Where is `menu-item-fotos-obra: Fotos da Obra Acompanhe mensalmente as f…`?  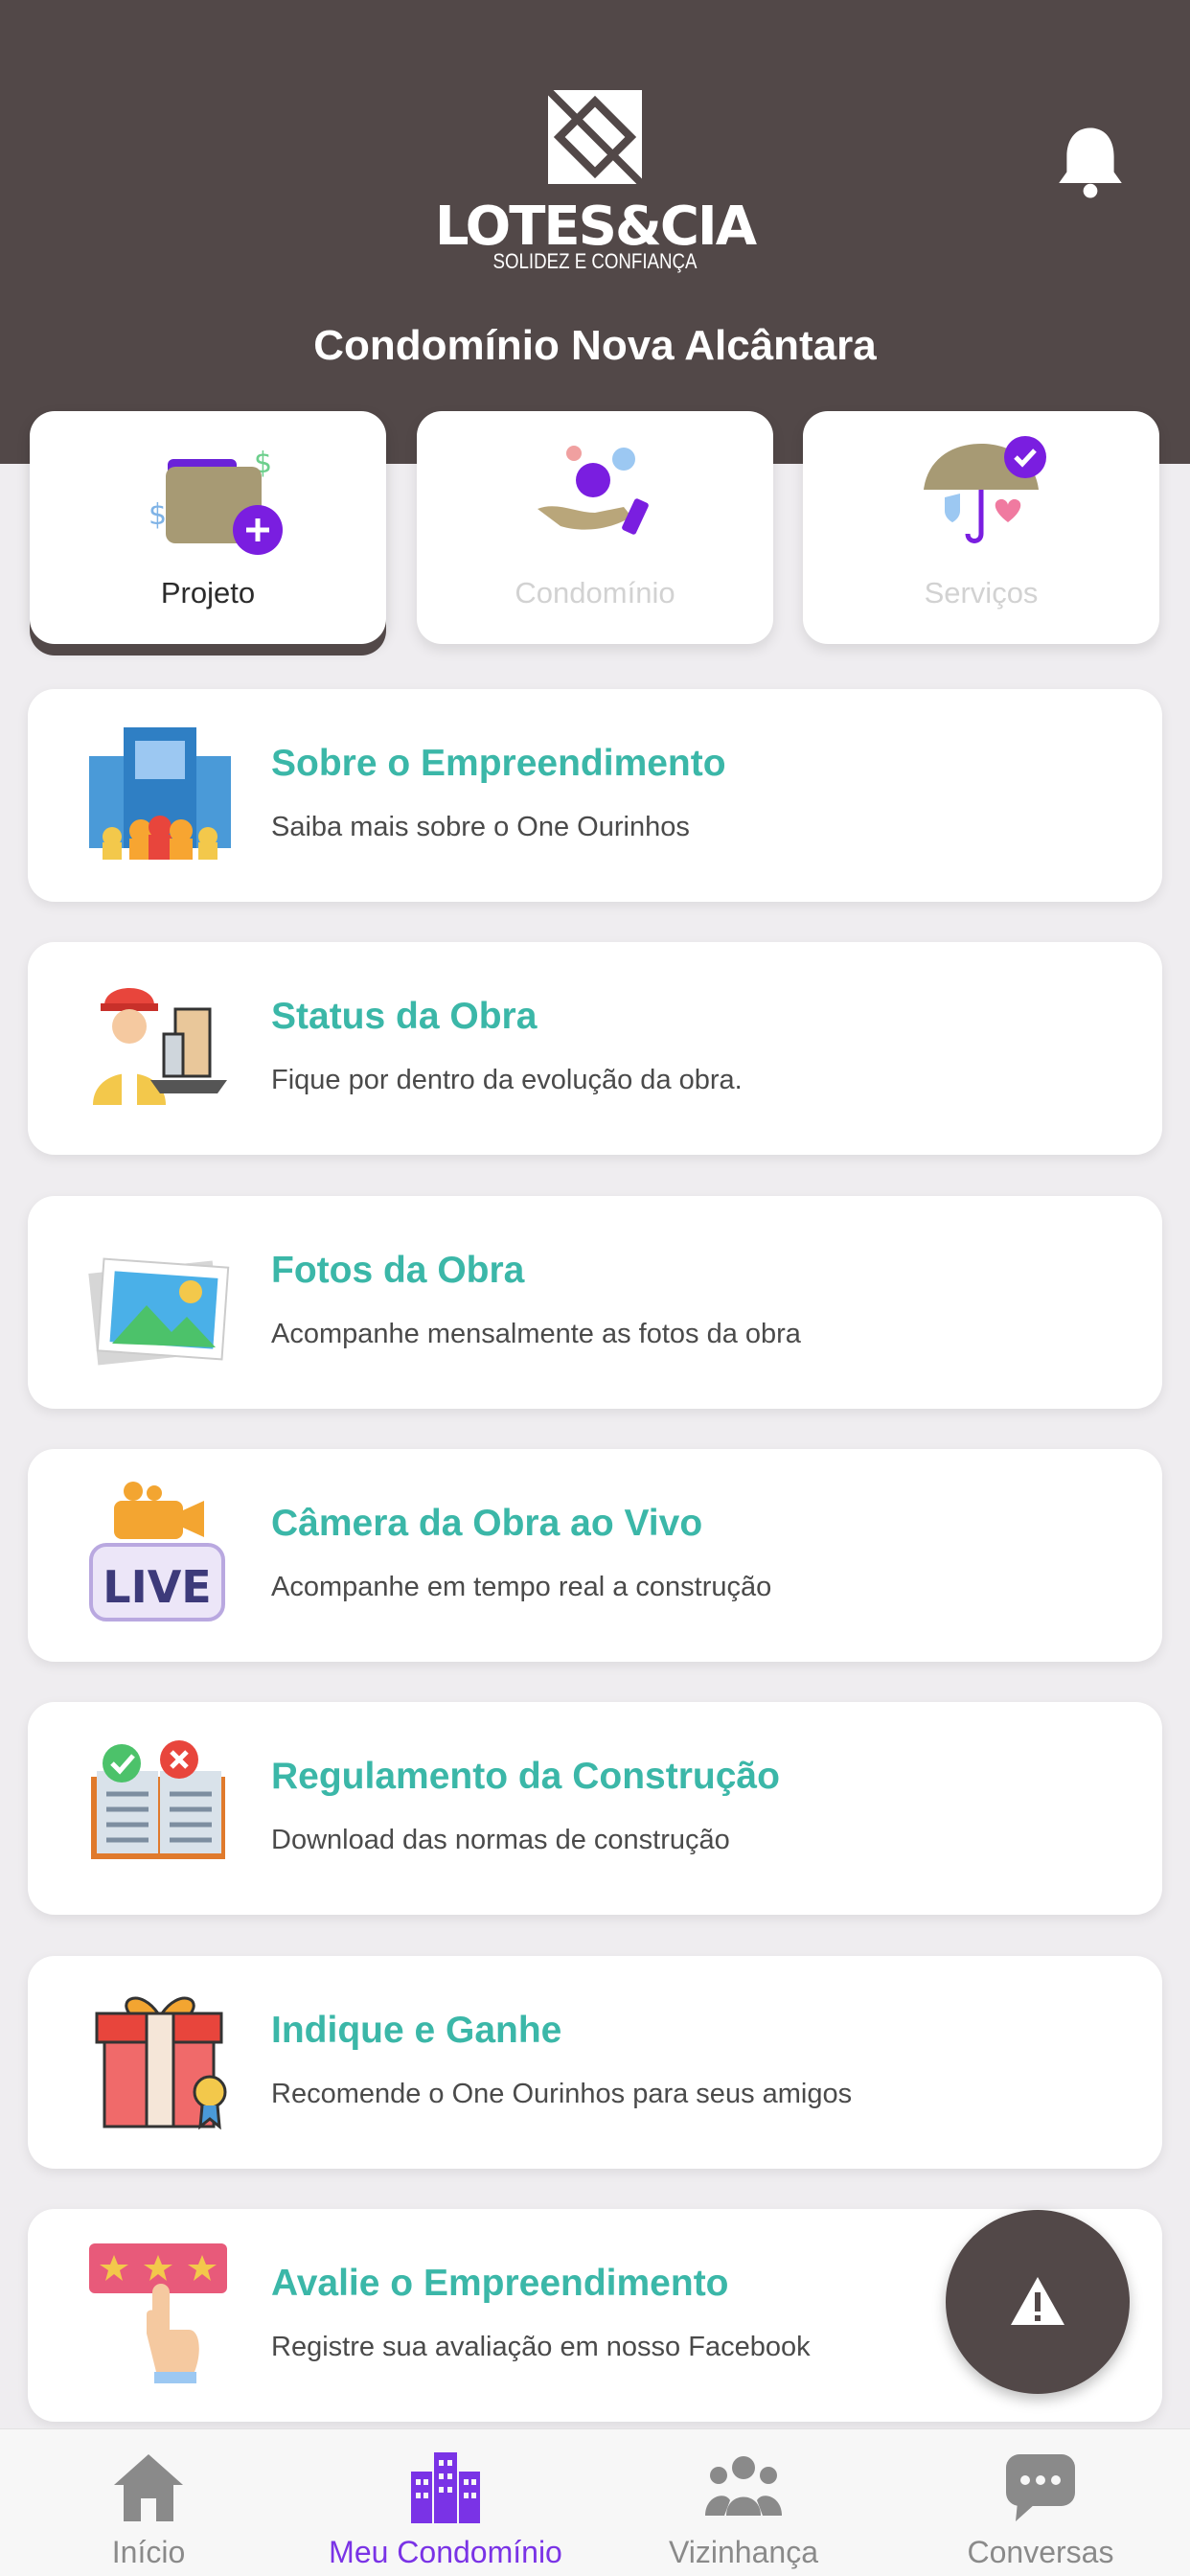
menu-item-fotos-obra: Fotos da Obra Acompanhe mensalmente as f… is located at coordinates (595, 1302).